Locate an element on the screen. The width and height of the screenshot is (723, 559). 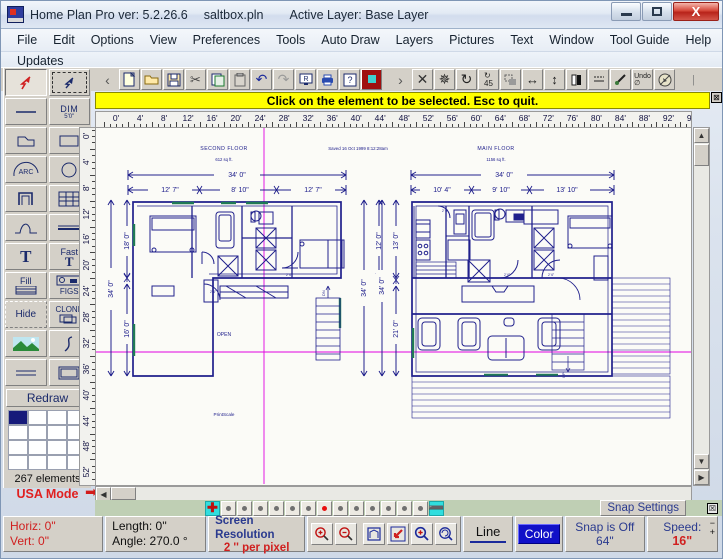
align-icon is located at coordinates (598, 79).